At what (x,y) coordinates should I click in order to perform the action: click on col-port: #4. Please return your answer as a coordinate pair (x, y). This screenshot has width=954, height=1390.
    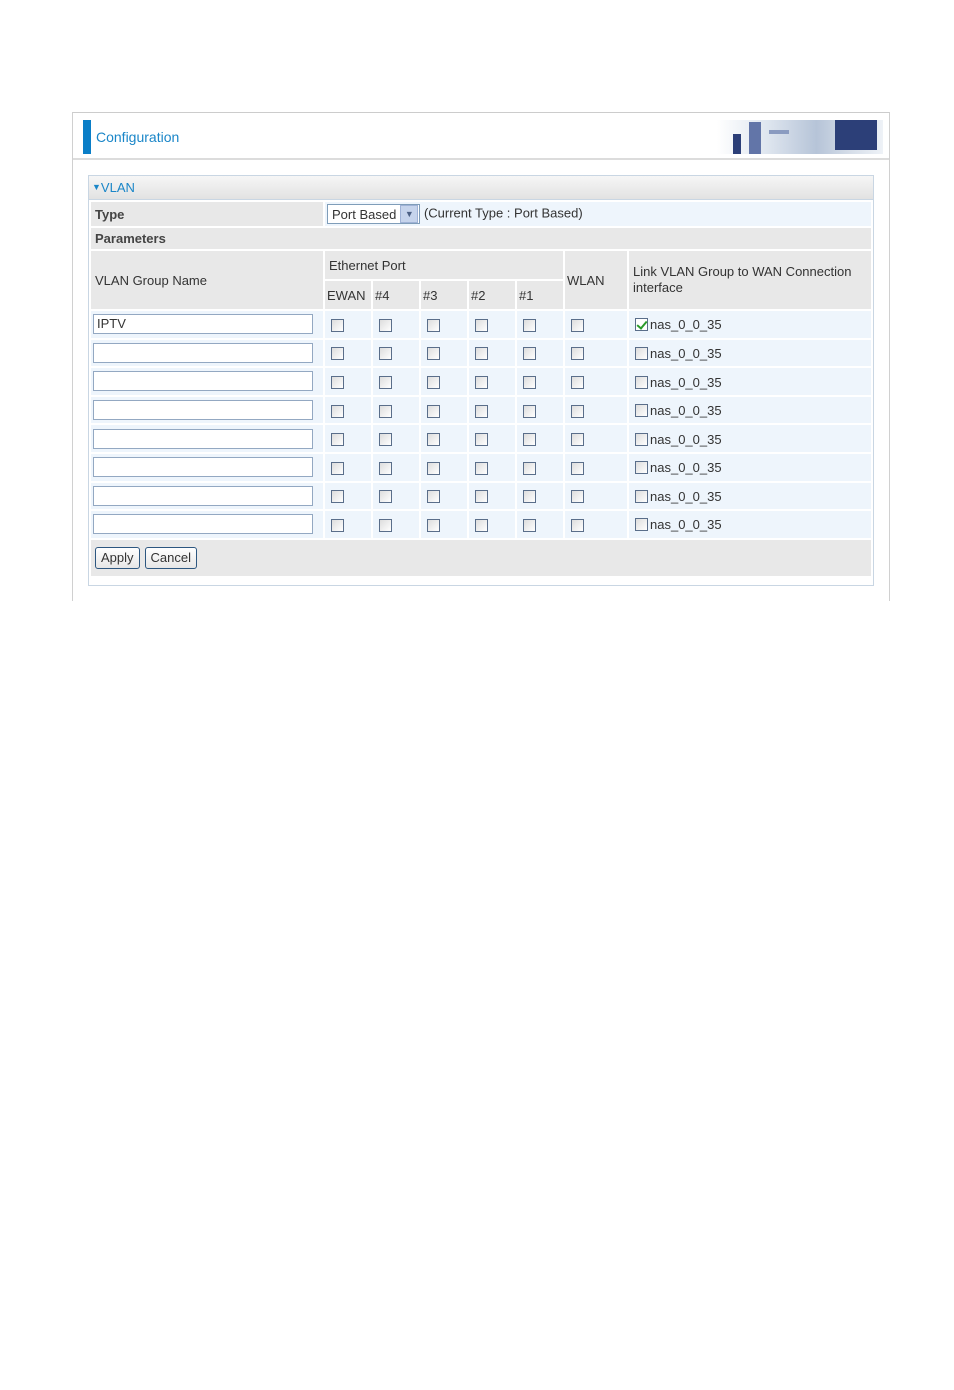
    Looking at the image, I should click on (396, 295).